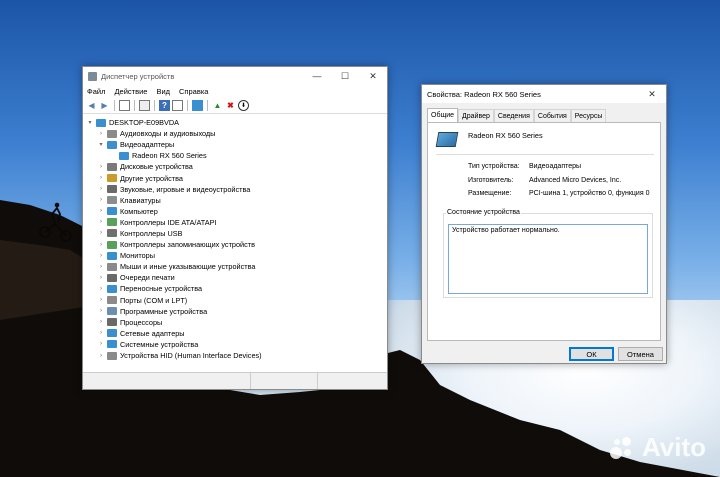  I want to click on avito-wordmark: Avito, so click(673, 447).